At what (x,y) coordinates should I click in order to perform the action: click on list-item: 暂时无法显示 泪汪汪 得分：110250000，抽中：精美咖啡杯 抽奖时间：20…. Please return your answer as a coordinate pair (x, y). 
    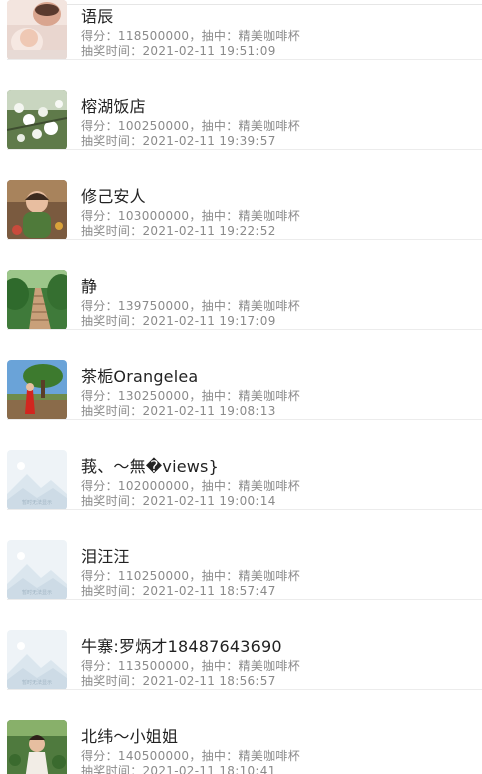
    Looking at the image, I should click on (241, 555).